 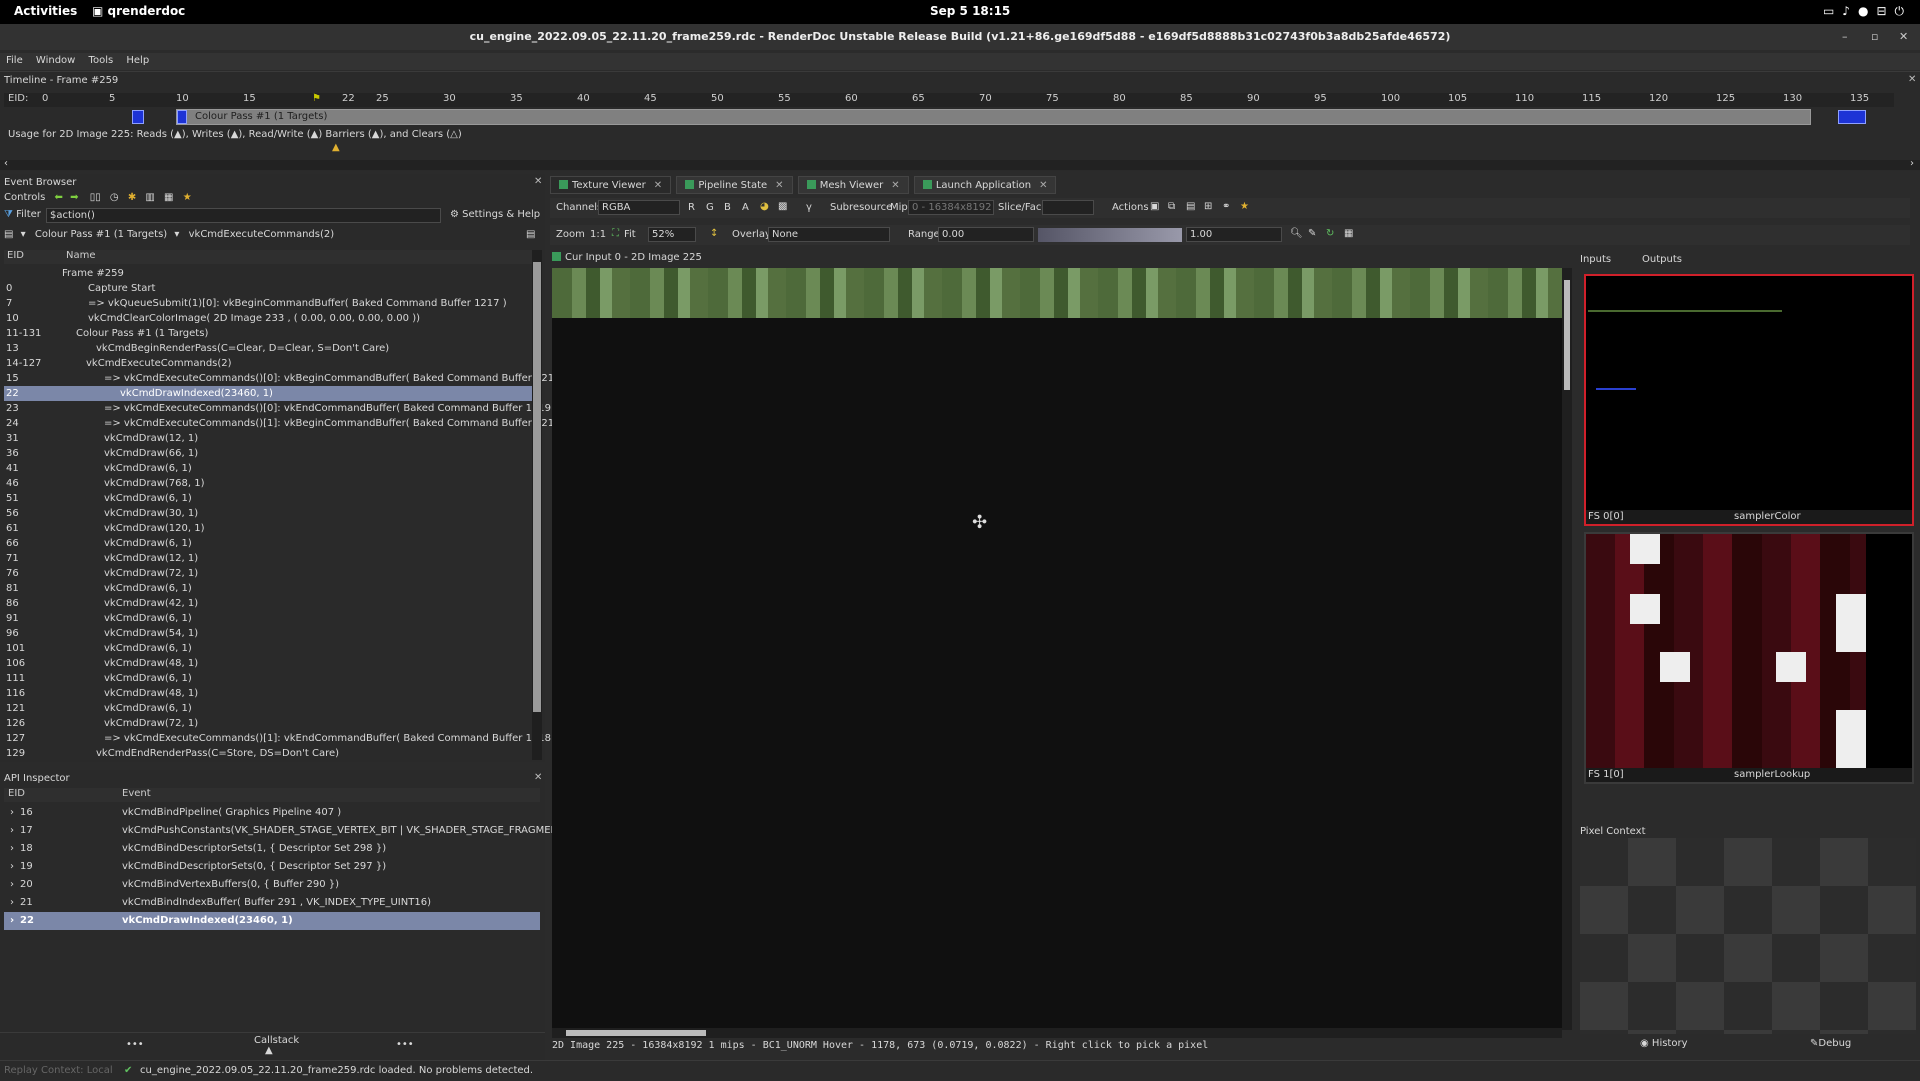 What do you see at coordinates (630, 234) in the screenshot?
I see `fit-button: Fit` at bounding box center [630, 234].